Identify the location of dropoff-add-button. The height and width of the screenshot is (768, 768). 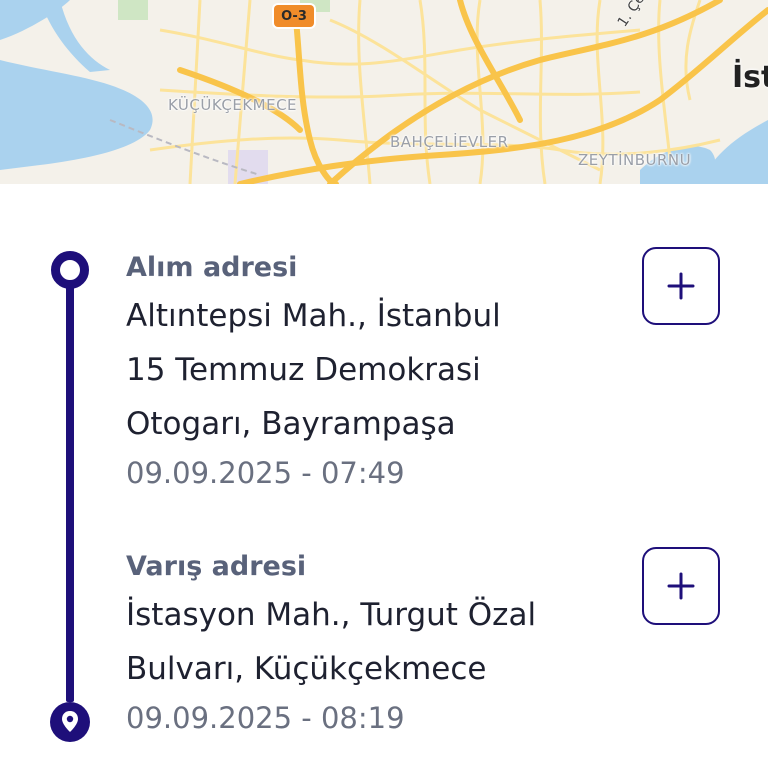
(681, 586).